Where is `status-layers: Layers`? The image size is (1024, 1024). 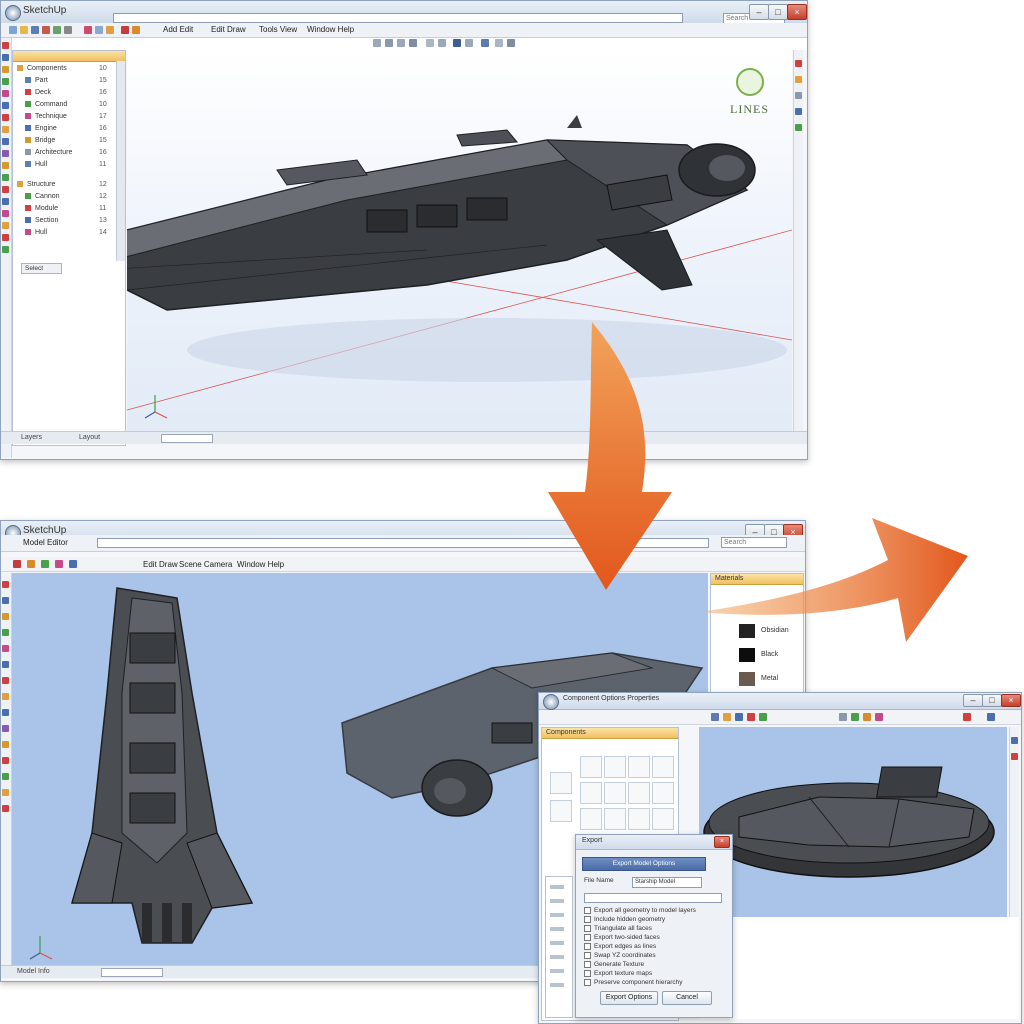
status-layers: Layers is located at coordinates (31, 437).